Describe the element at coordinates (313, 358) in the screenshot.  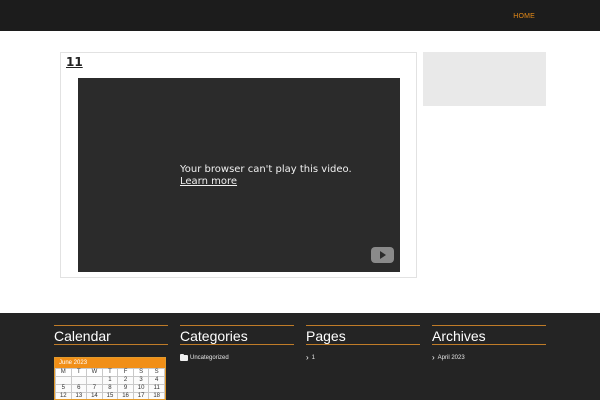
I see `page-label: 1` at that location.